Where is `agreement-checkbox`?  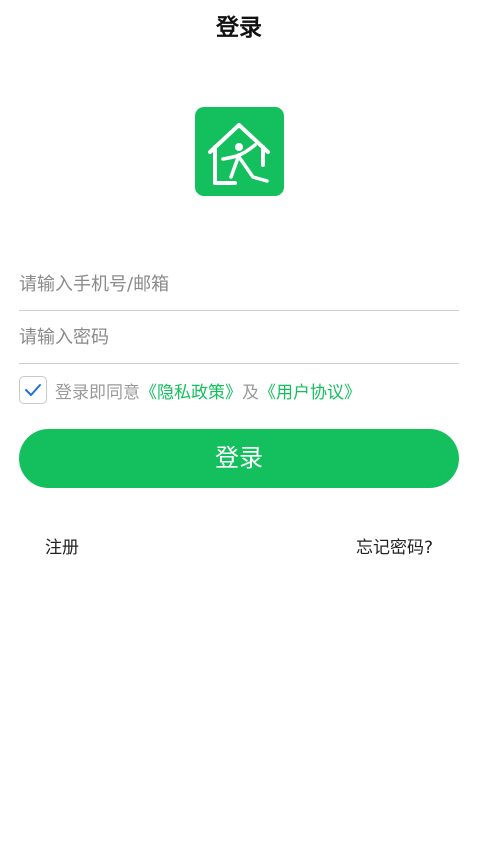
agreement-checkbox is located at coordinates (33, 390).